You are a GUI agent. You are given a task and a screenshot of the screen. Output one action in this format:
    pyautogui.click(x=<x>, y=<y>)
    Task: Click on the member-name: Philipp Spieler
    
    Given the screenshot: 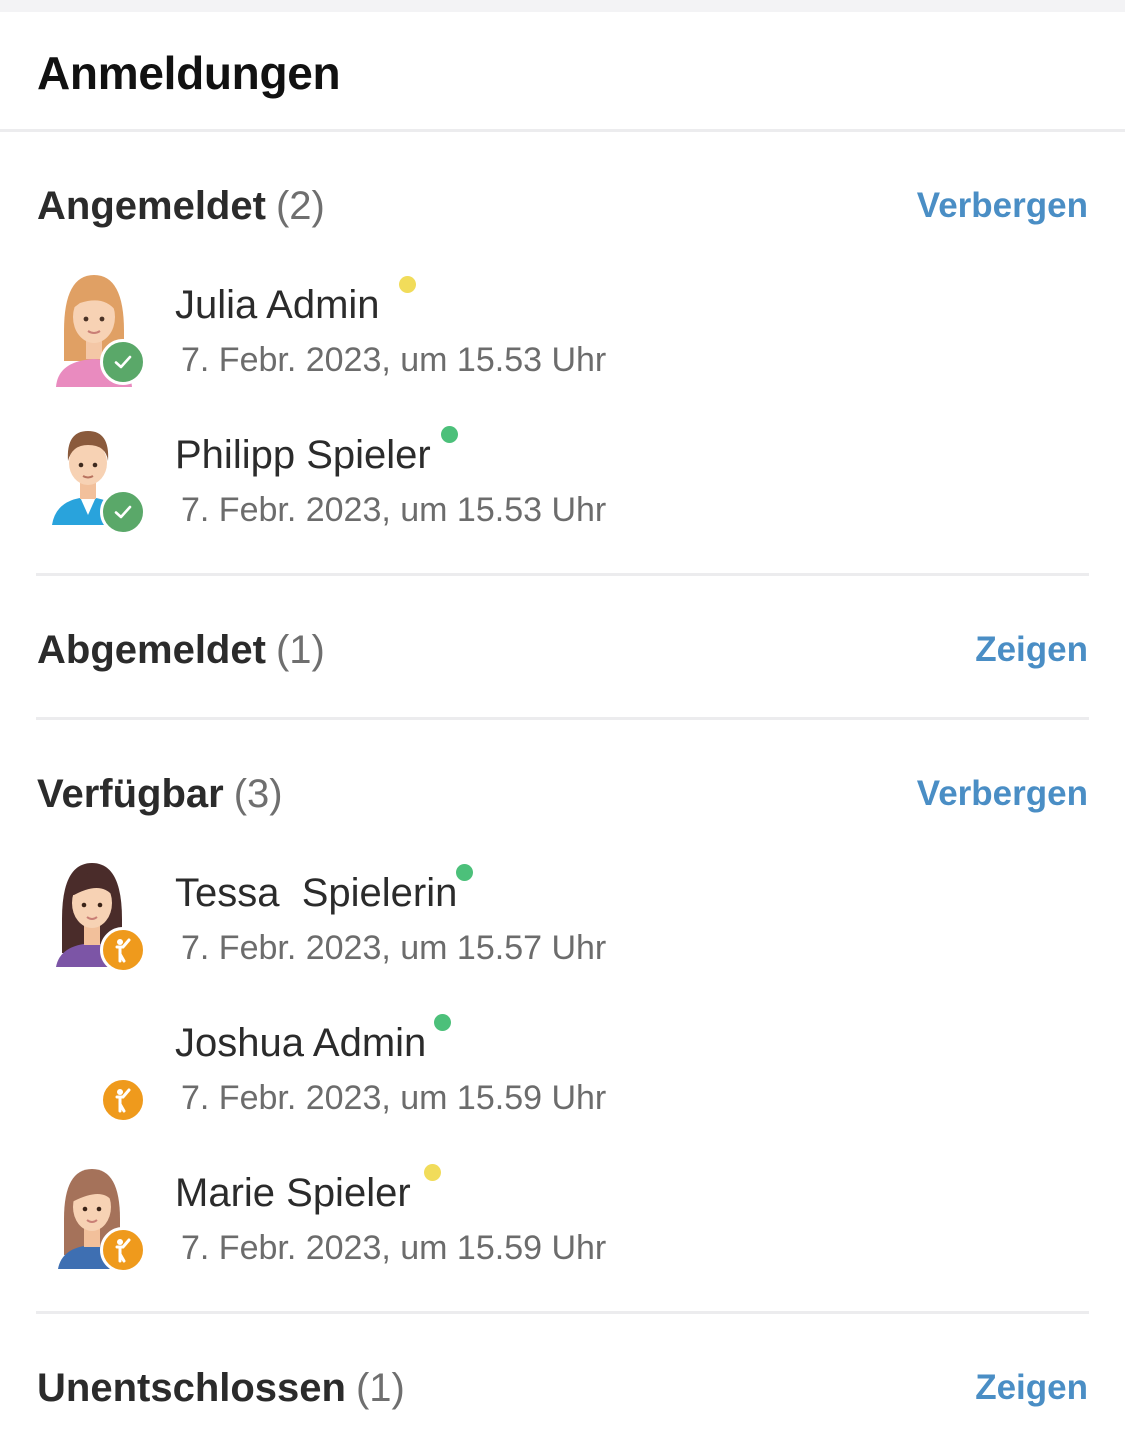 What is the action you would take?
    pyautogui.click(x=303, y=455)
    